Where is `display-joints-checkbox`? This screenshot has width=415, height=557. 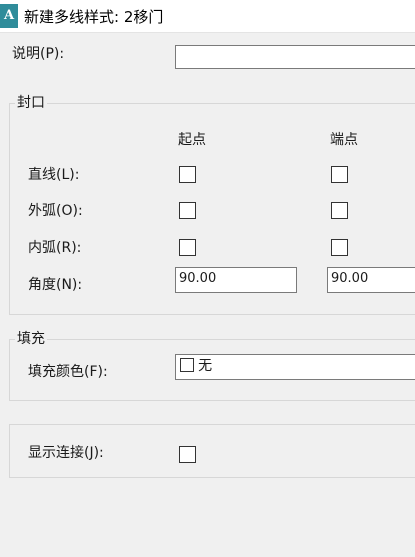
display-joints-checkbox is located at coordinates (187, 454).